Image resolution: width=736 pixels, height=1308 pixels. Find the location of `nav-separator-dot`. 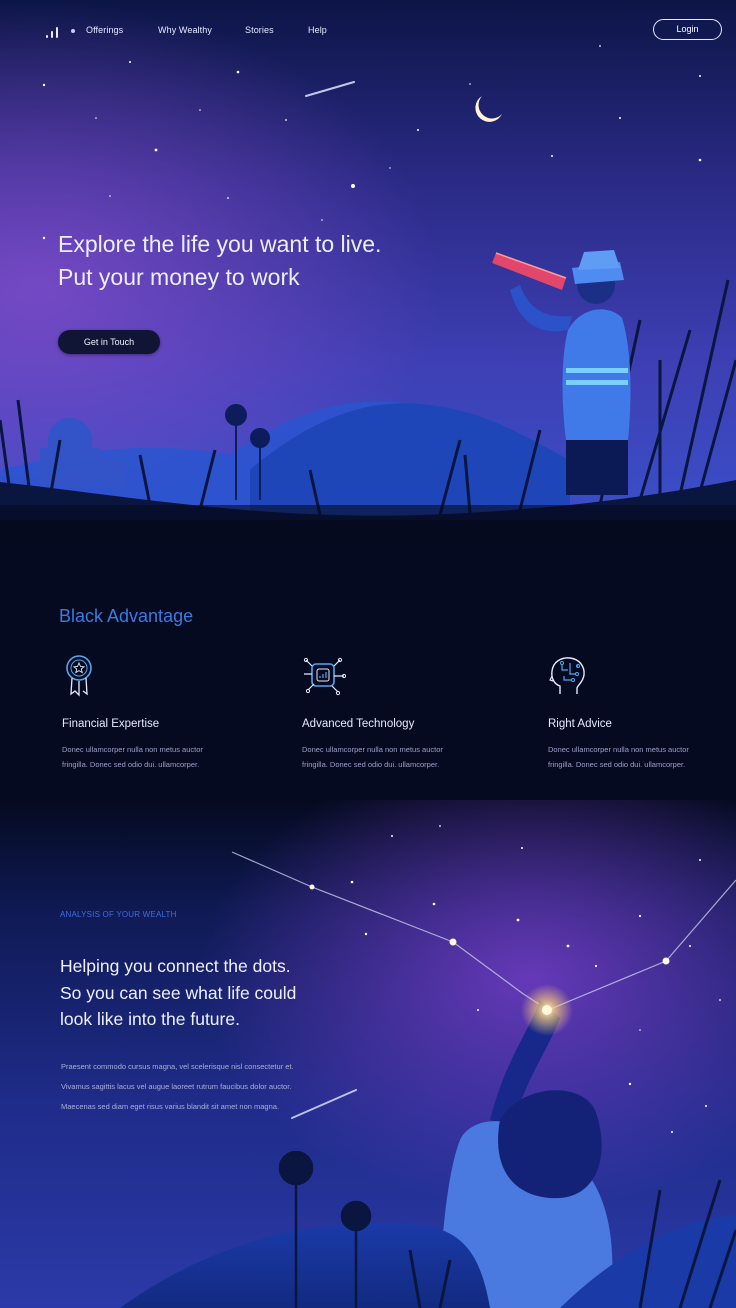

nav-separator-dot is located at coordinates (73, 31).